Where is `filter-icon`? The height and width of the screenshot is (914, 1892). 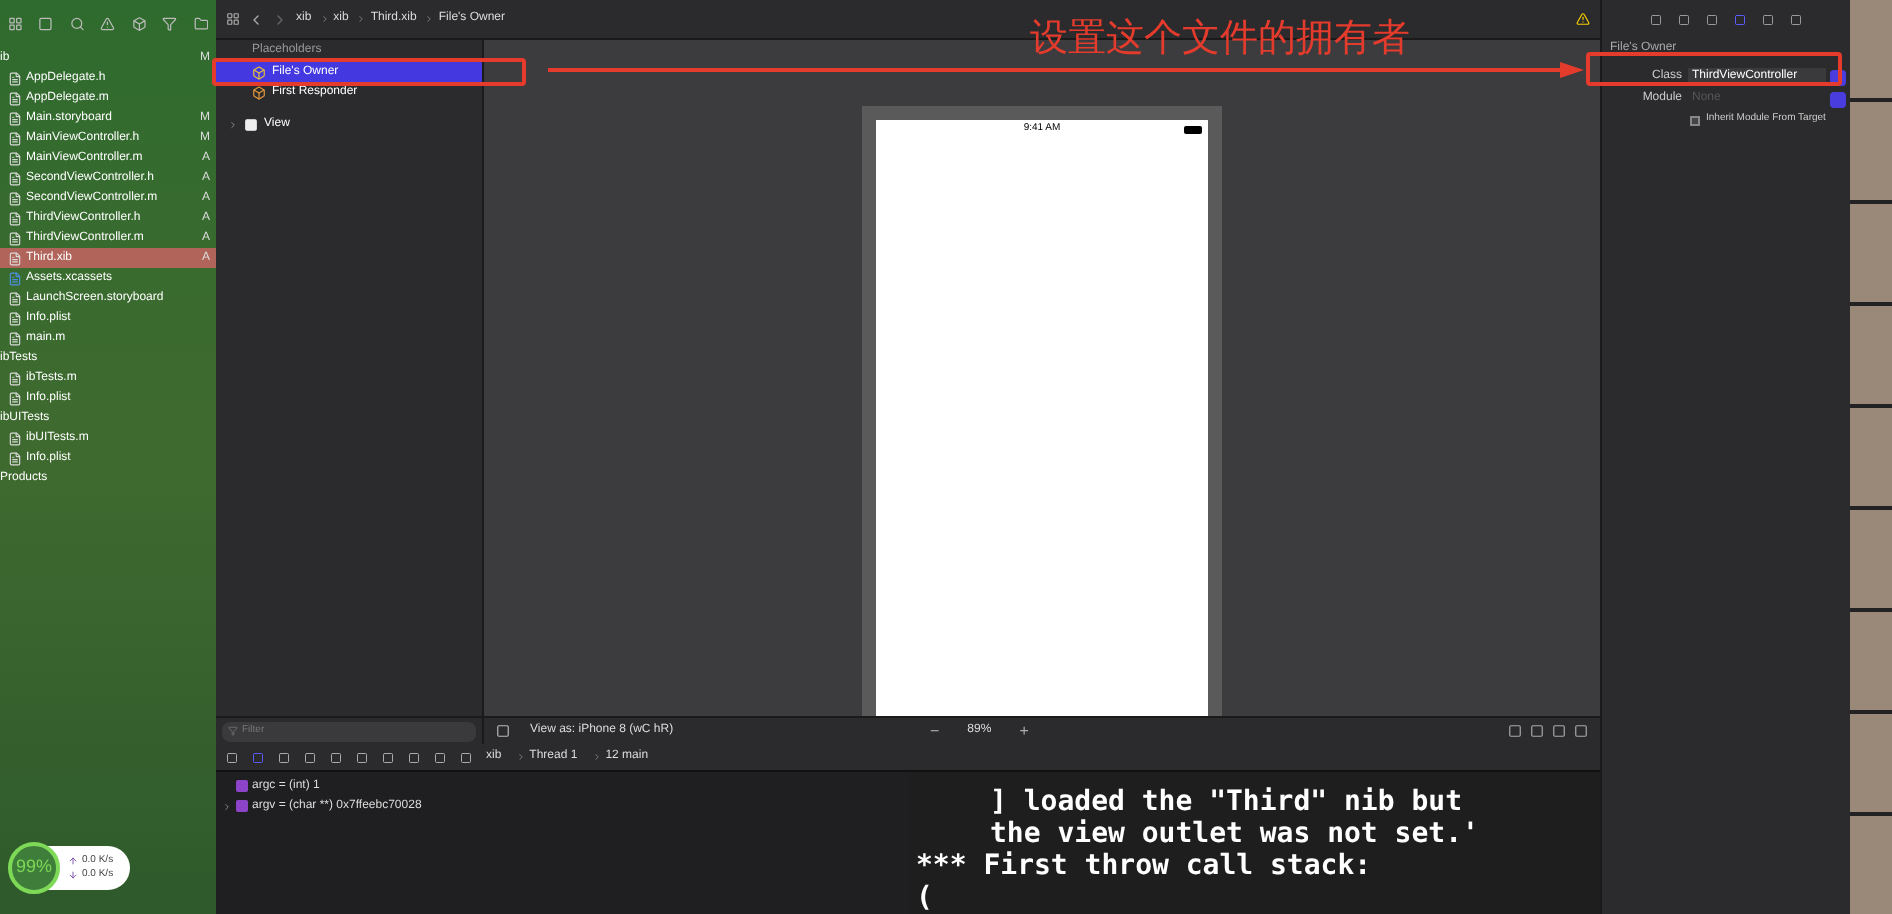
filter-icon is located at coordinates (233, 731).